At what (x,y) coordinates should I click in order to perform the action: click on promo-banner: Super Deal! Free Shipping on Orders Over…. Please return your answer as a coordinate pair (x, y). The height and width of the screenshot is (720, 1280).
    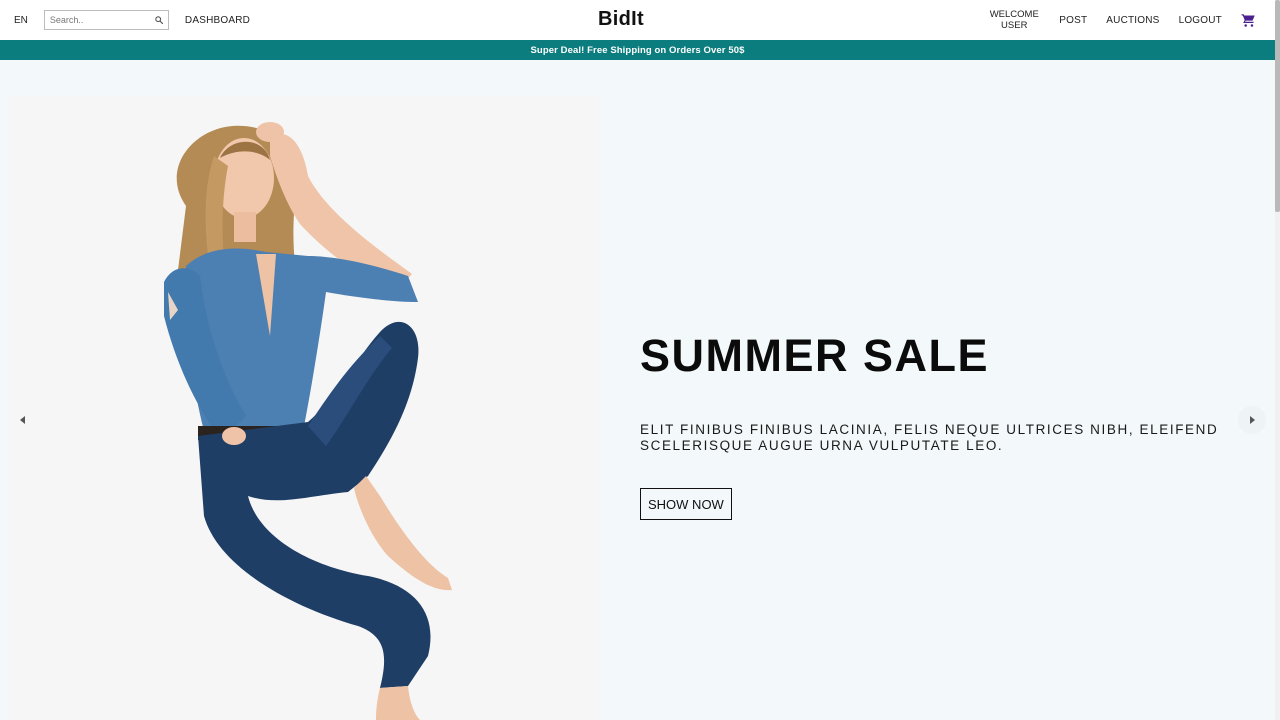
    Looking at the image, I should click on (637, 50).